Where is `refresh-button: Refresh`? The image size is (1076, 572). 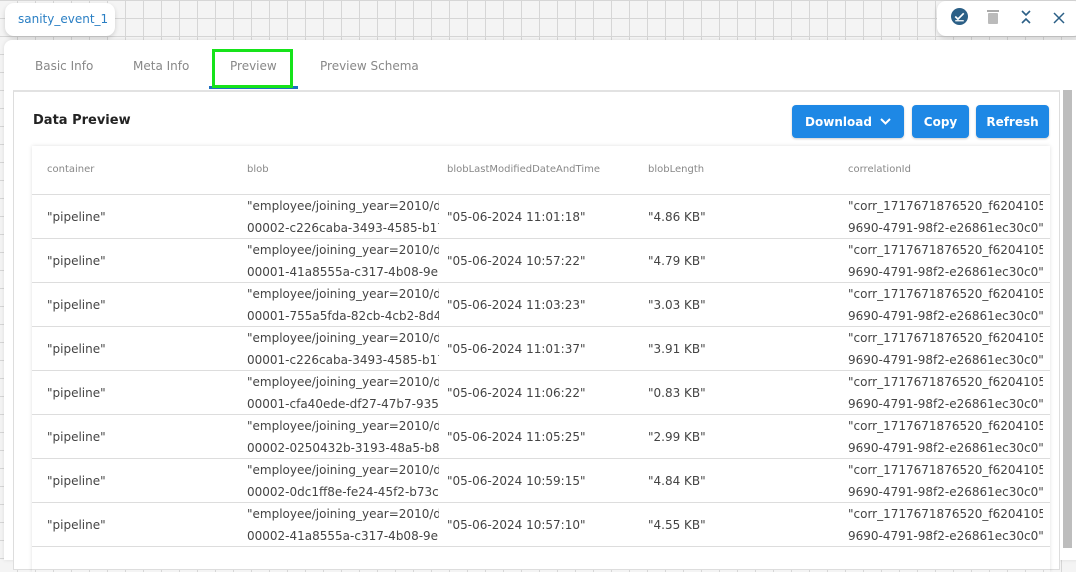
refresh-button: Refresh is located at coordinates (1012, 121).